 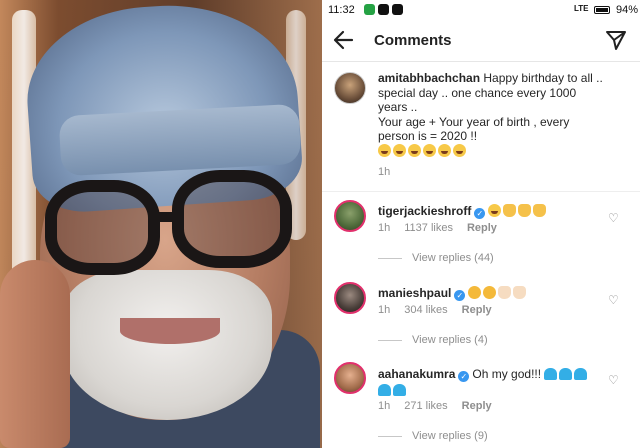 I want to click on caption-line-2: special day .. one chance every 1000, so click(x=477, y=92).